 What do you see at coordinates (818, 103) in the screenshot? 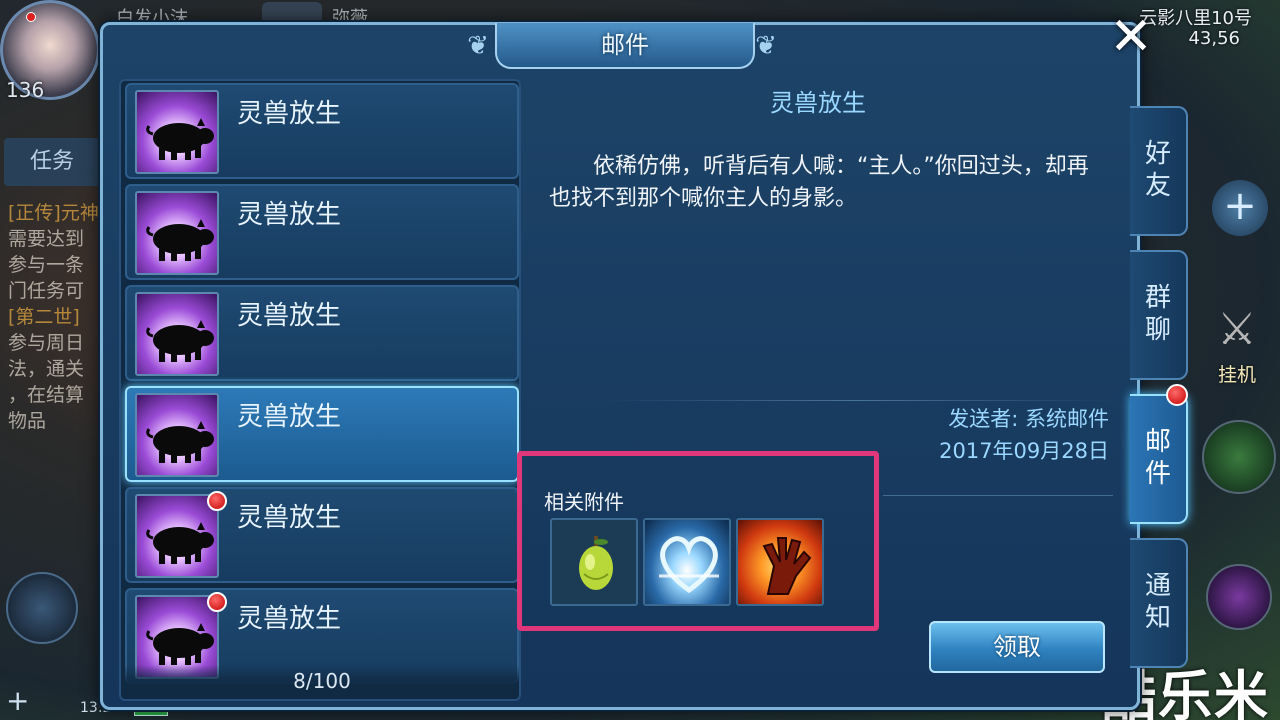
I see `mail-subject: 灵兽放生` at bounding box center [818, 103].